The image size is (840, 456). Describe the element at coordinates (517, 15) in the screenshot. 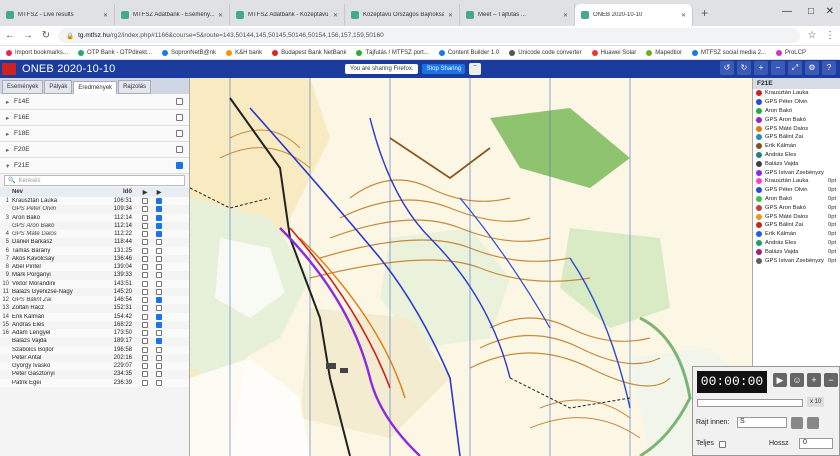

I see `browser-tab: Meet – Tájfutás ... ✕` at that location.